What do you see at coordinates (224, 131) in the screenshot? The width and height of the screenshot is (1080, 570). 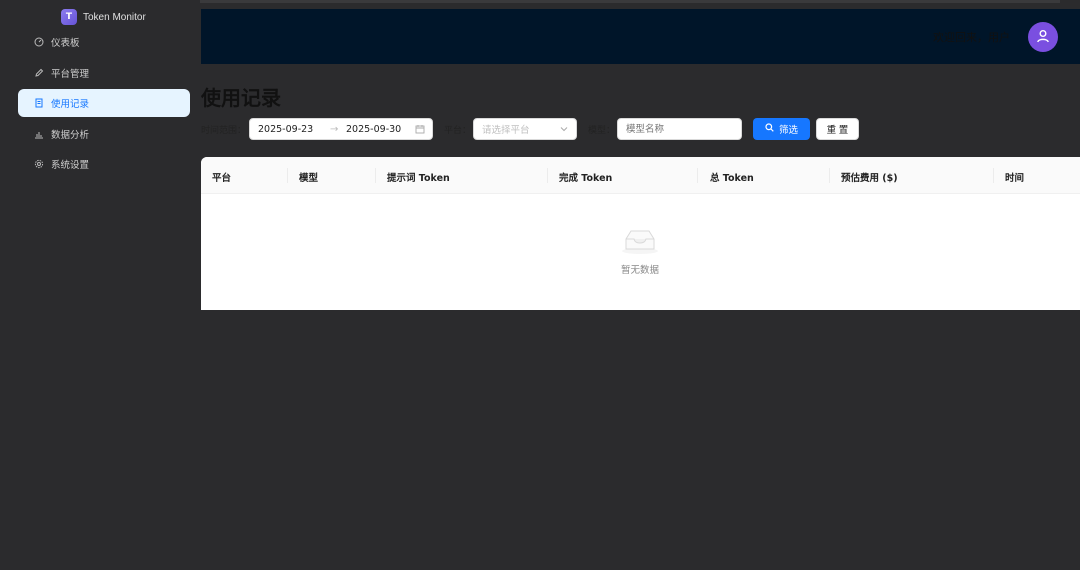 I see `date-range-label: 时间范围：` at bounding box center [224, 131].